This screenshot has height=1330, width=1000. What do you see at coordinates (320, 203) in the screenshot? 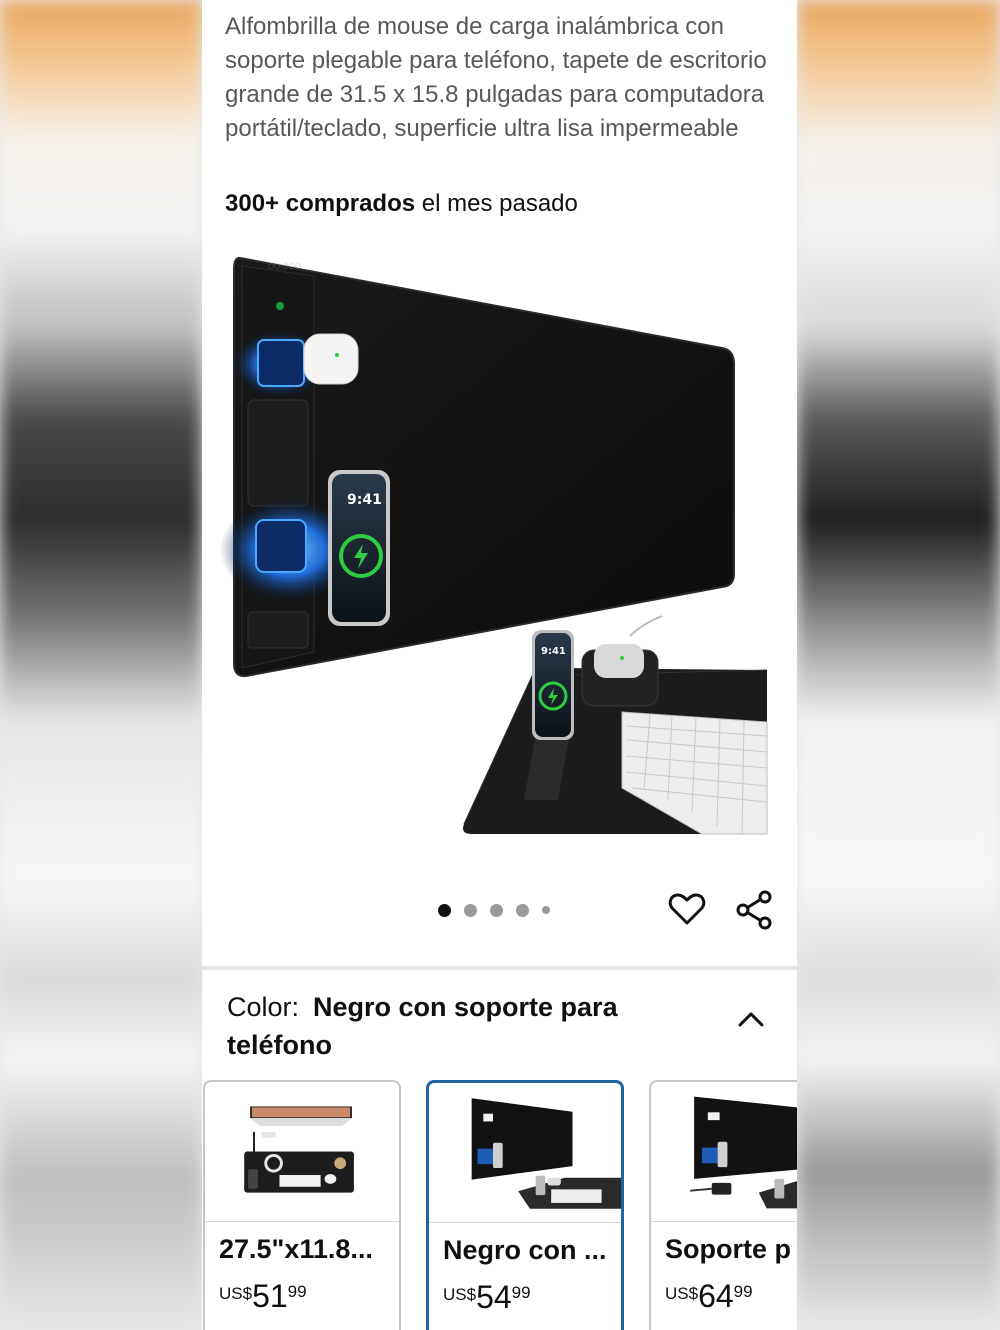
I see `purchase-count-bold: 300+ comprados` at bounding box center [320, 203].